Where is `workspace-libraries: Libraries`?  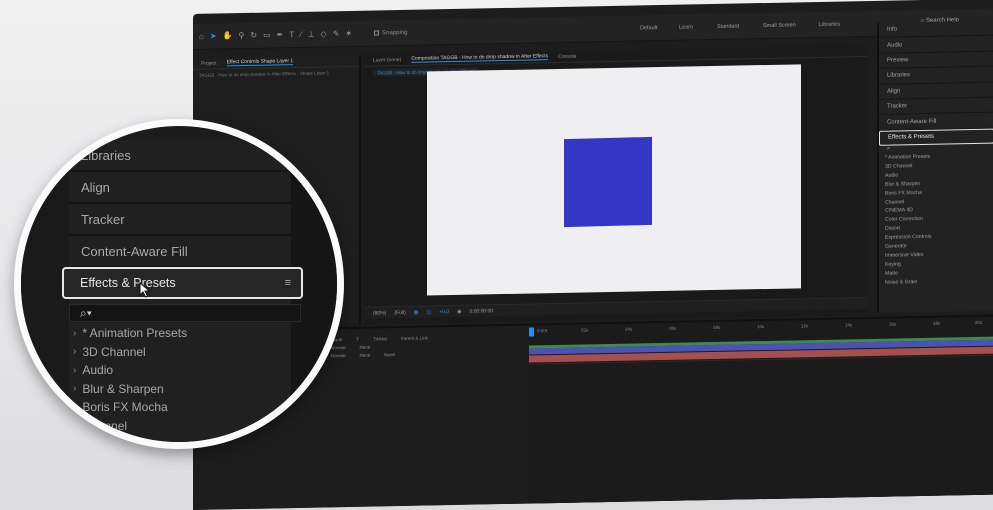 workspace-libraries: Libraries is located at coordinates (829, 25).